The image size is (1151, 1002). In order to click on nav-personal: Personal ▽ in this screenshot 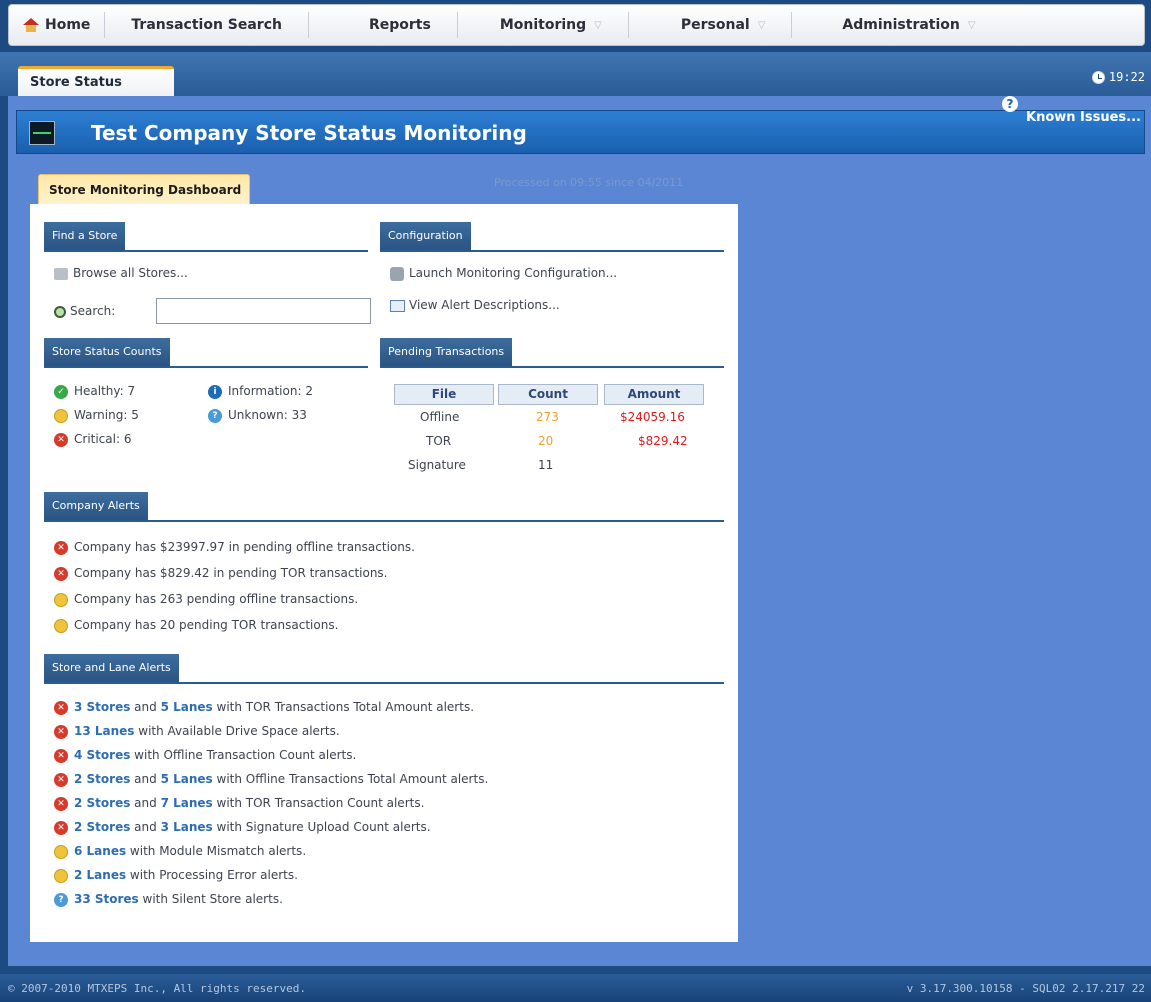, I will do `click(710, 25)`.